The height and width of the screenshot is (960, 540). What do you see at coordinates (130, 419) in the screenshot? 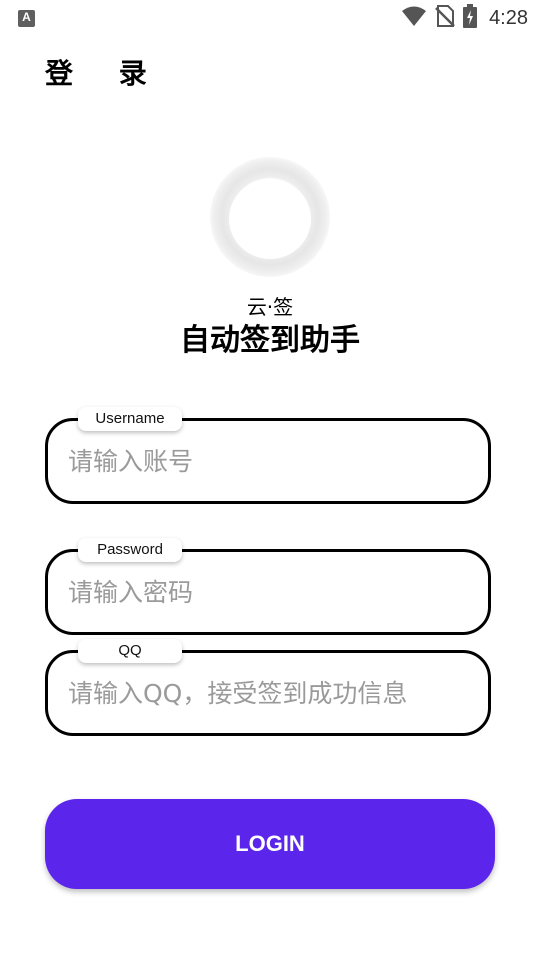
I see `username-label: Username` at bounding box center [130, 419].